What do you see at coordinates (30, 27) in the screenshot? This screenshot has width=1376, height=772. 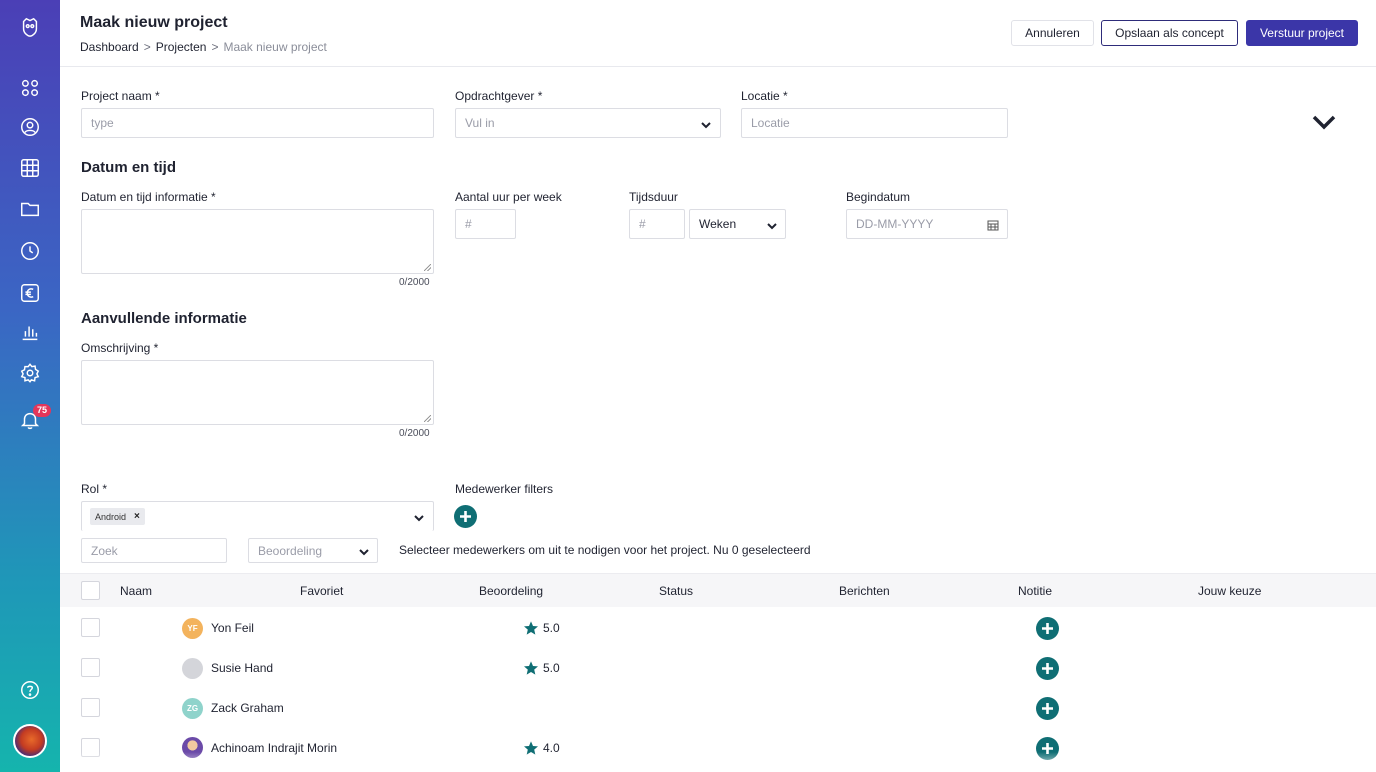 I see `logo-icon` at bounding box center [30, 27].